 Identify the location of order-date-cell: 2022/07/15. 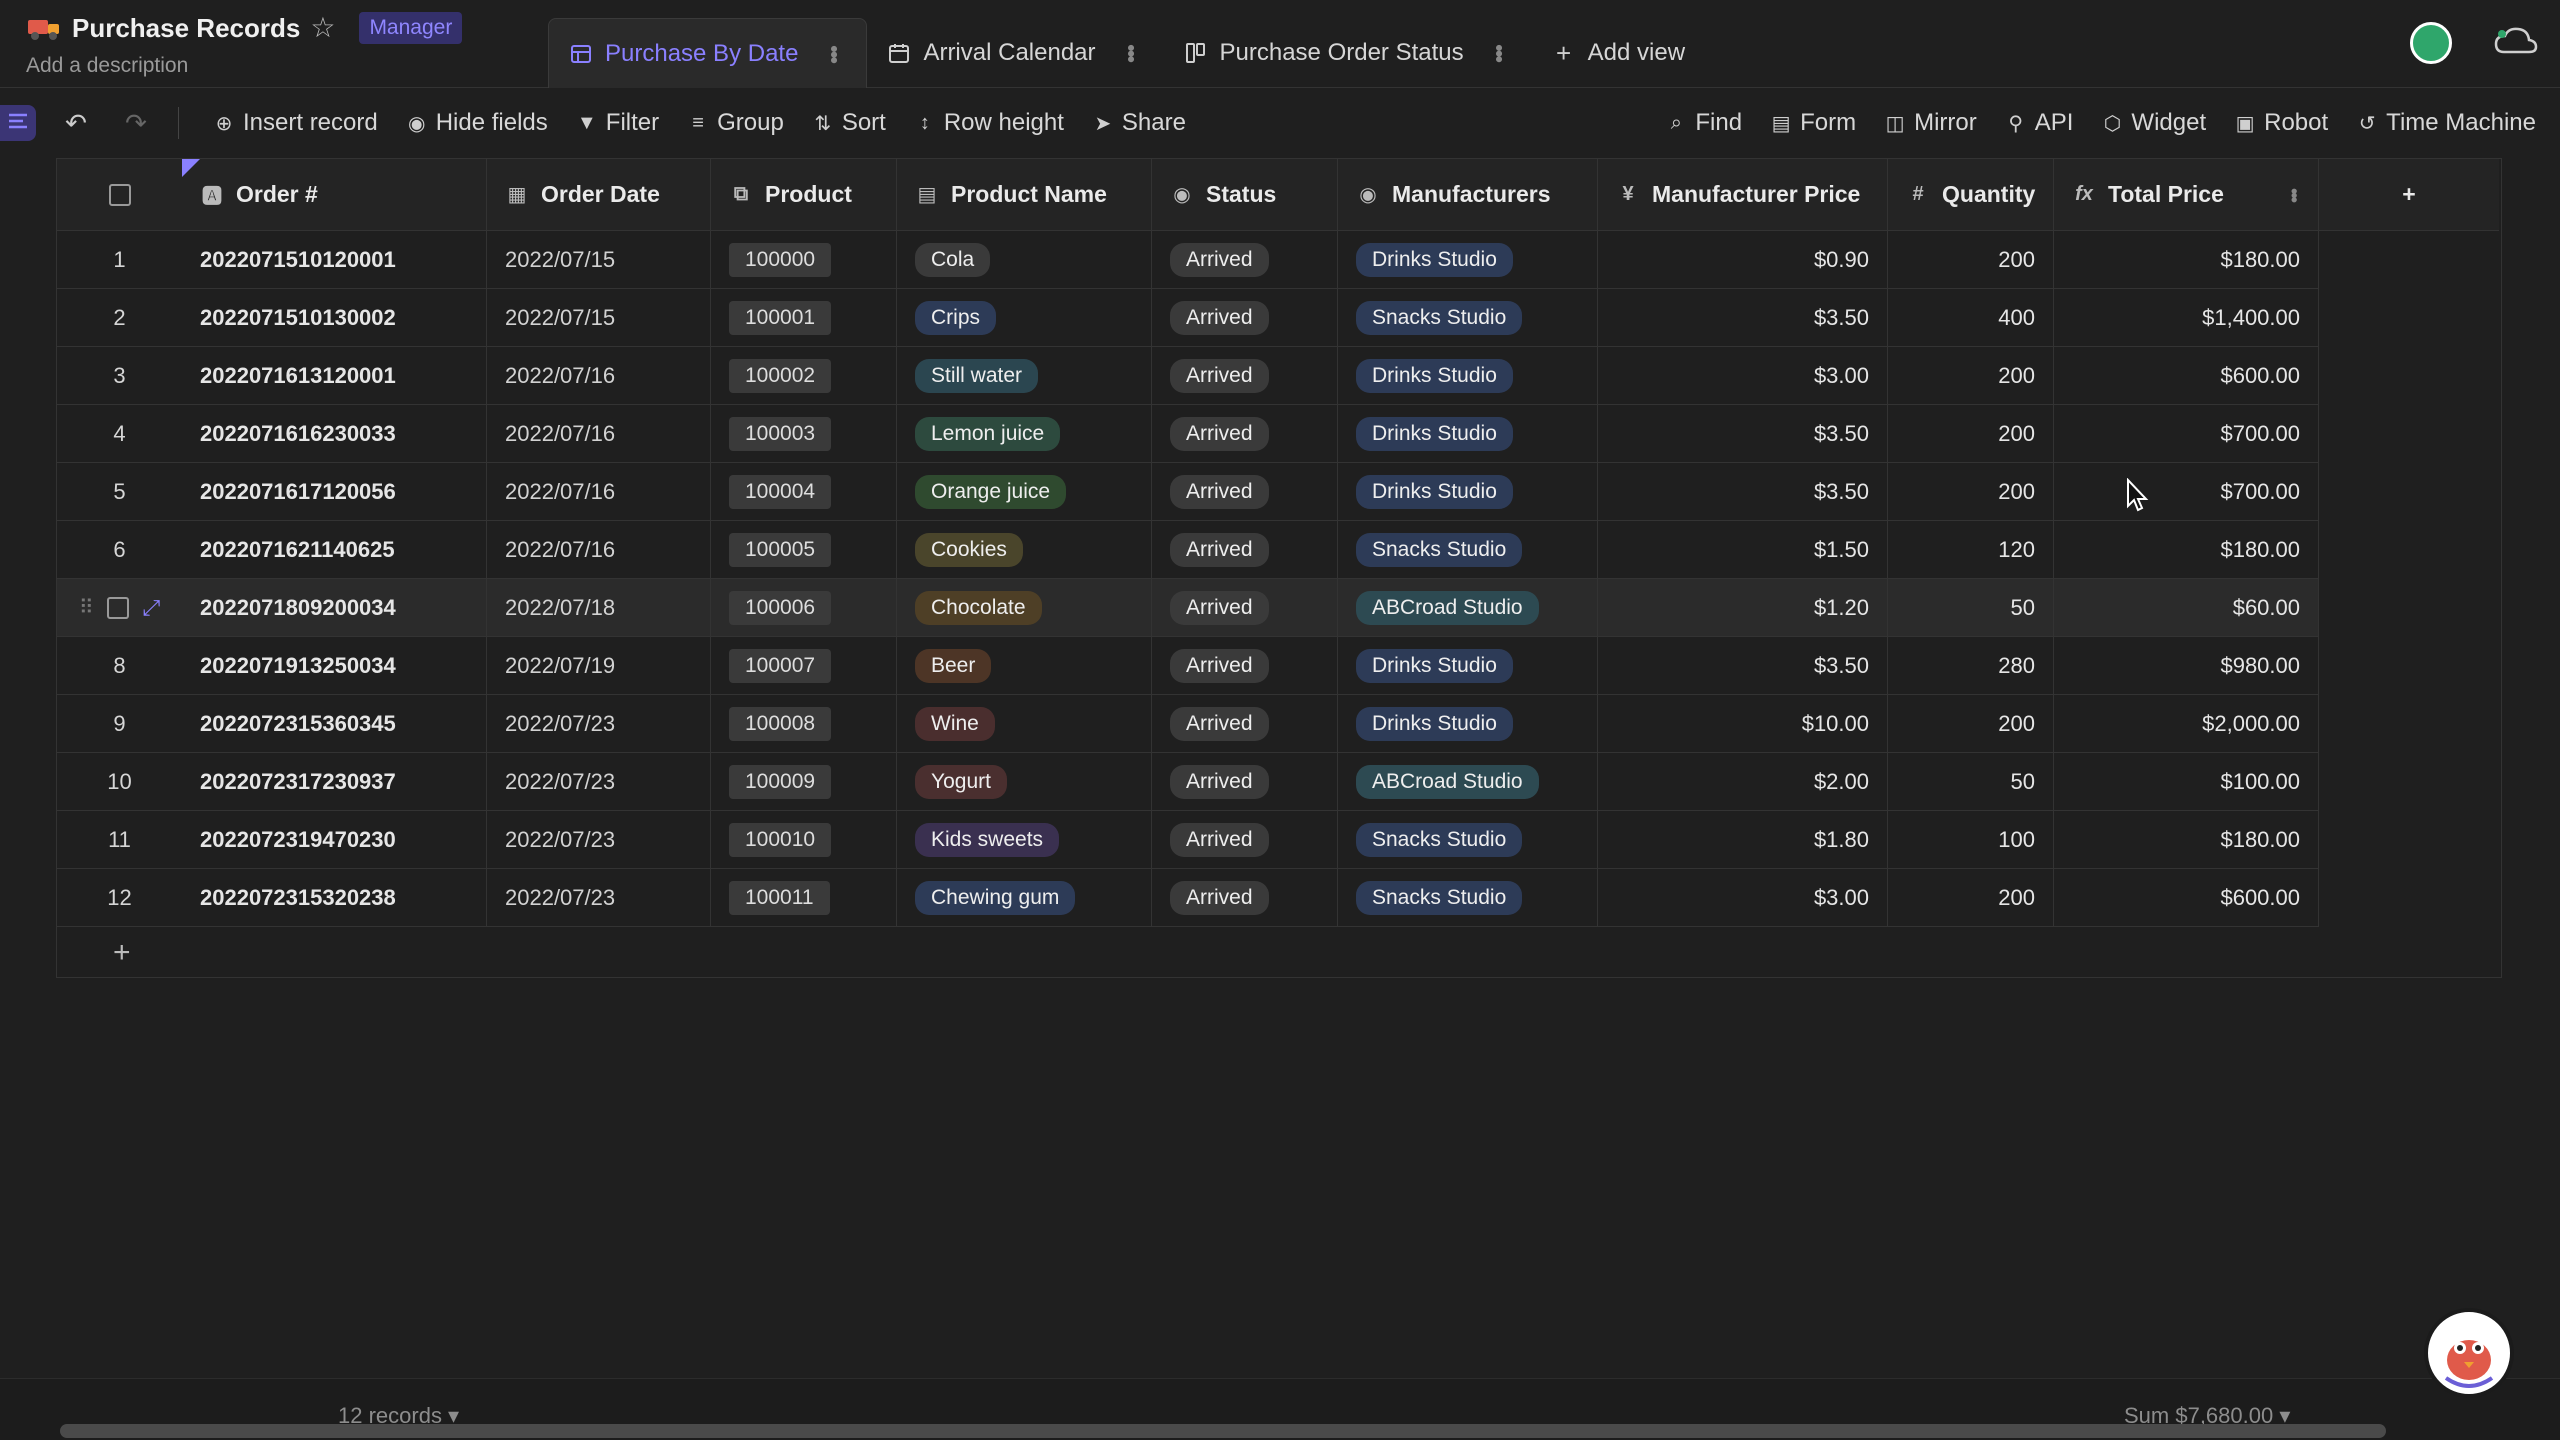
(599, 259).